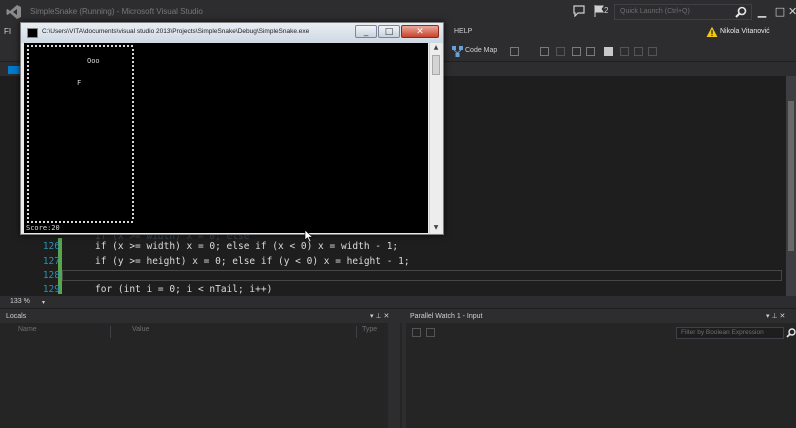 This screenshot has height=428, width=796. I want to click on editor-vertical-scrollbar, so click(791, 186).